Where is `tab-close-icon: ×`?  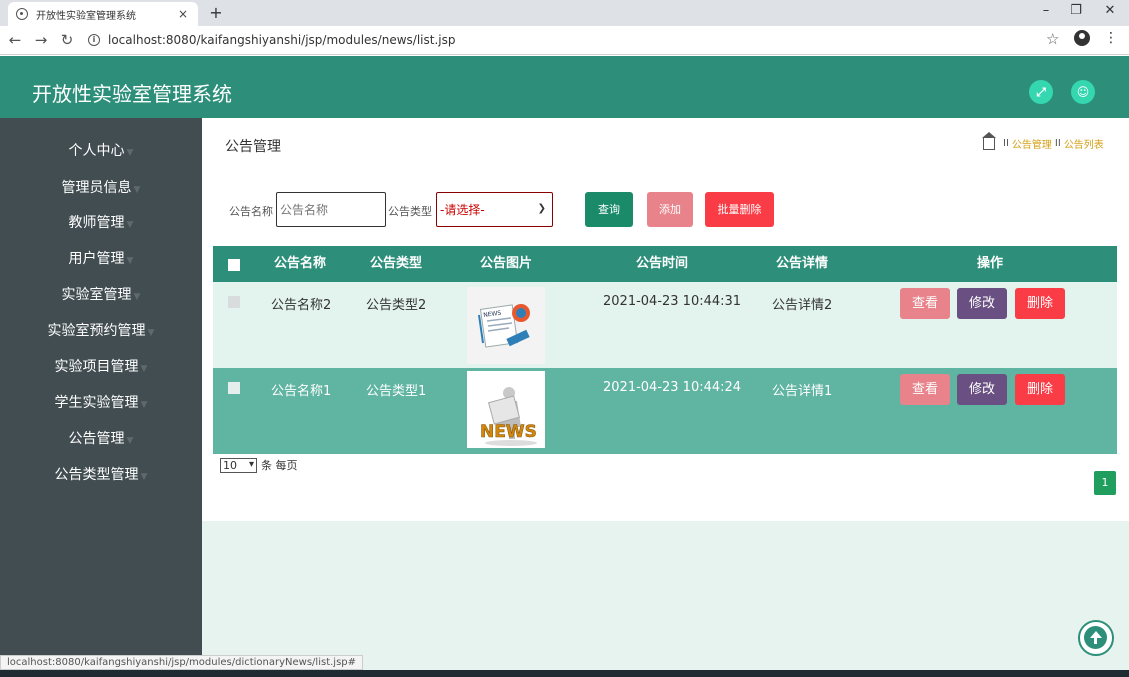
tab-close-icon: × is located at coordinates (183, 14).